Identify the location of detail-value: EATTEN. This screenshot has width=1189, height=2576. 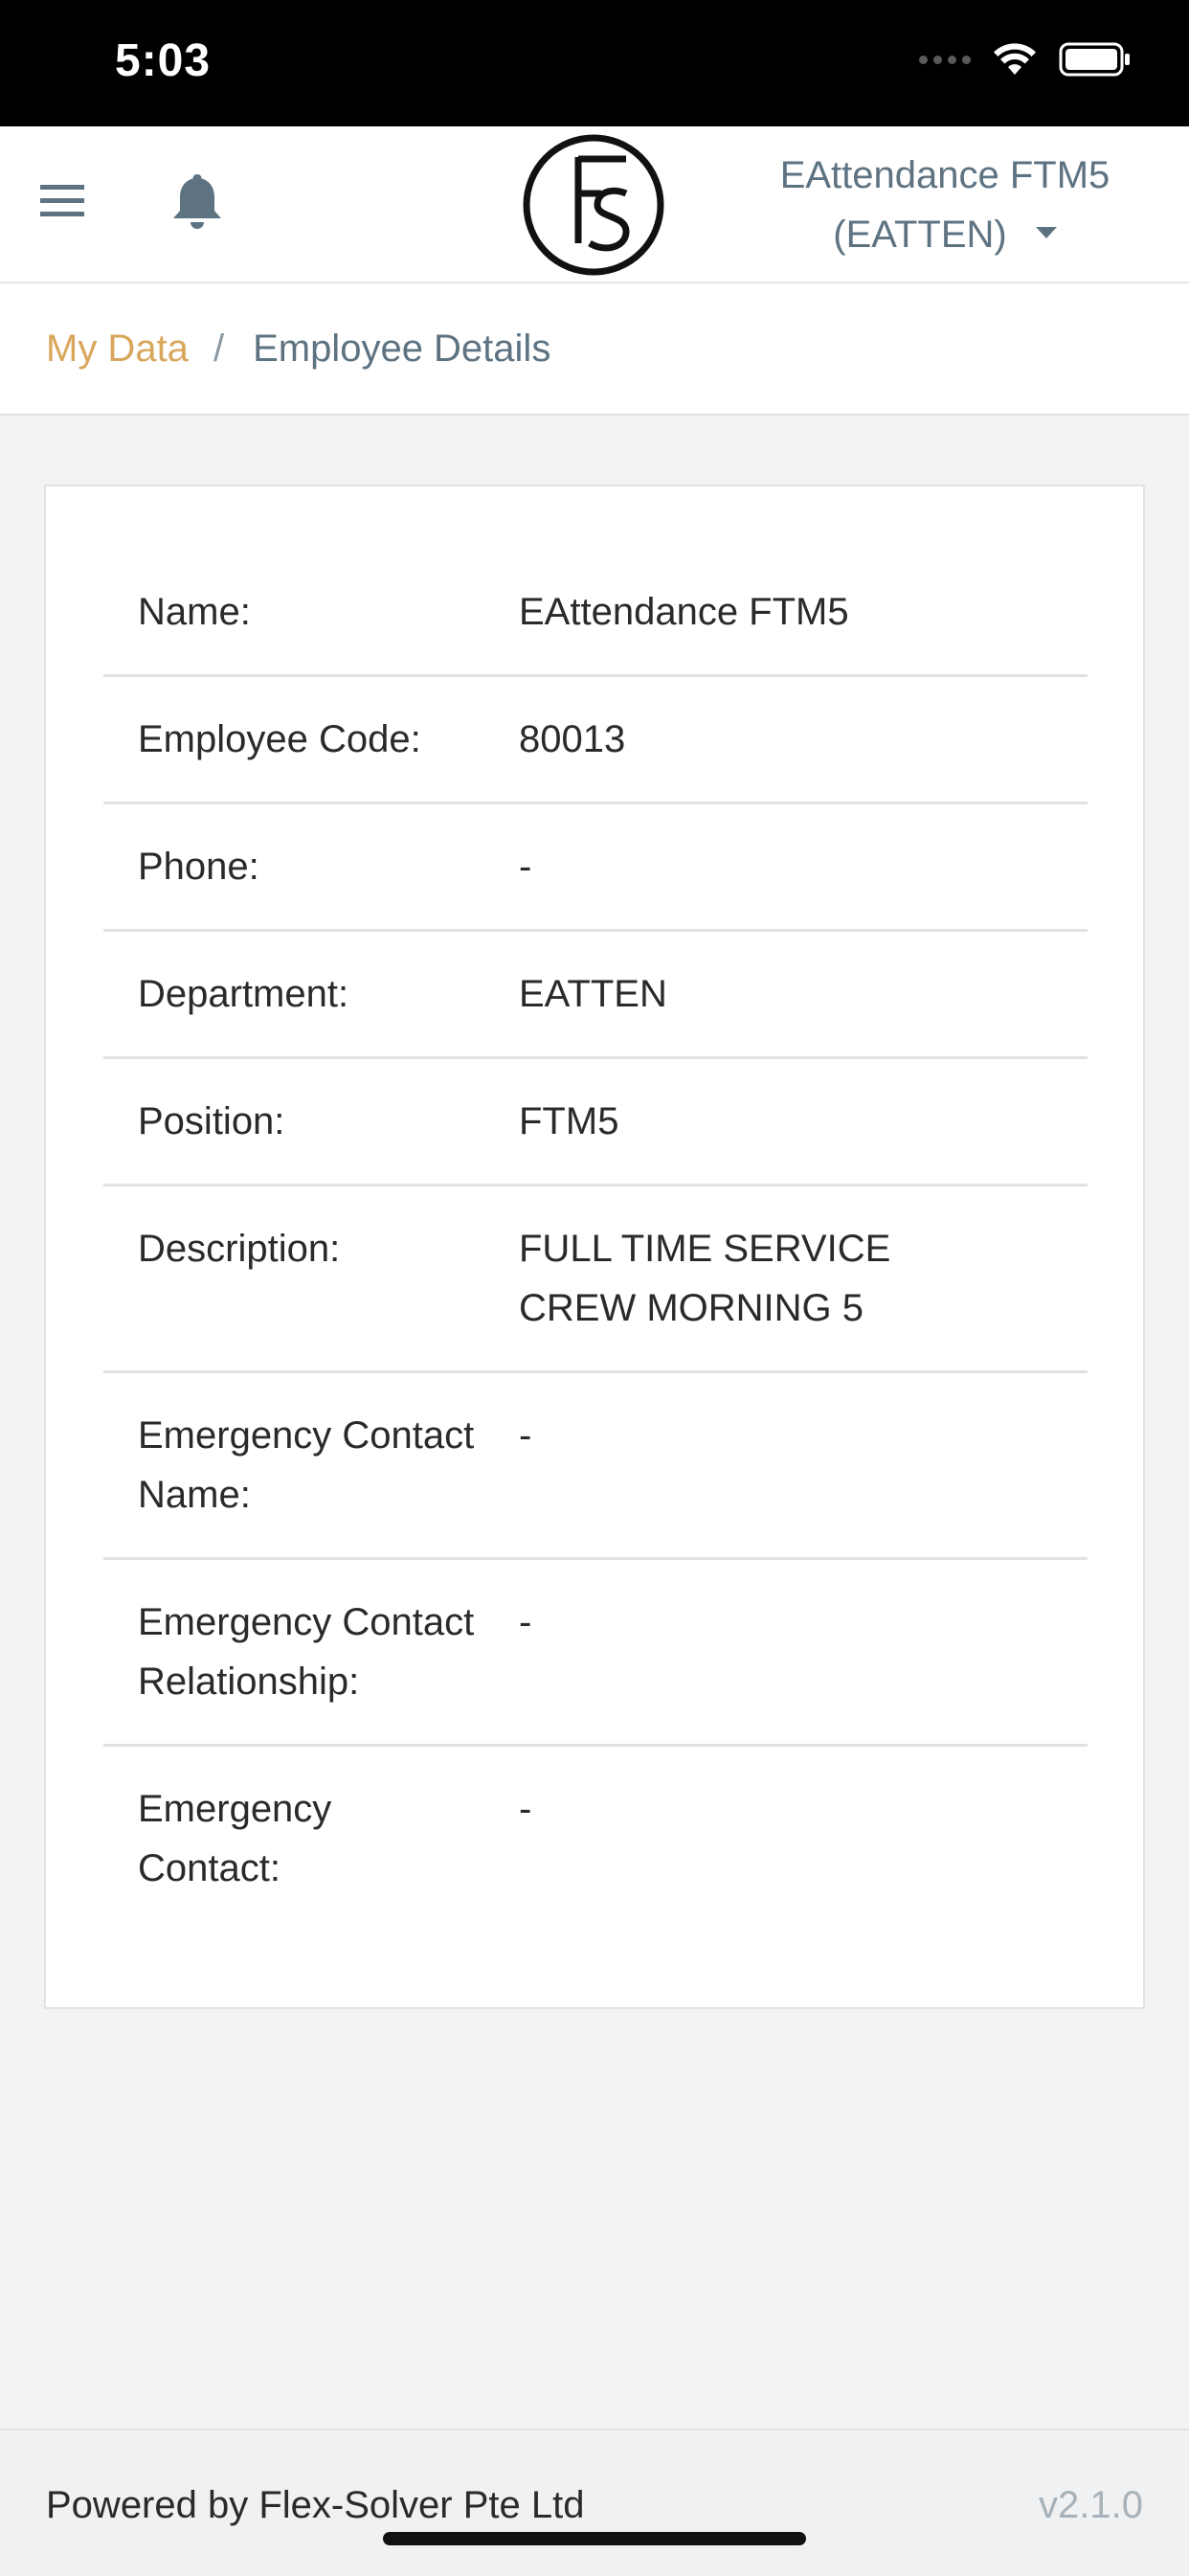
(593, 994).